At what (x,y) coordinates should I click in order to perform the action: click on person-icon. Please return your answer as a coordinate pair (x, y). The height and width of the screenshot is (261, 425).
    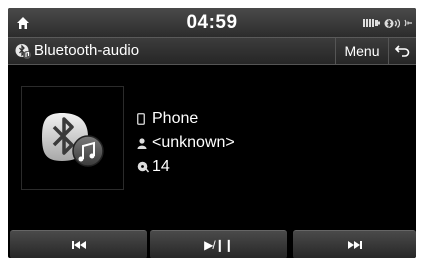
    Looking at the image, I should click on (144, 143).